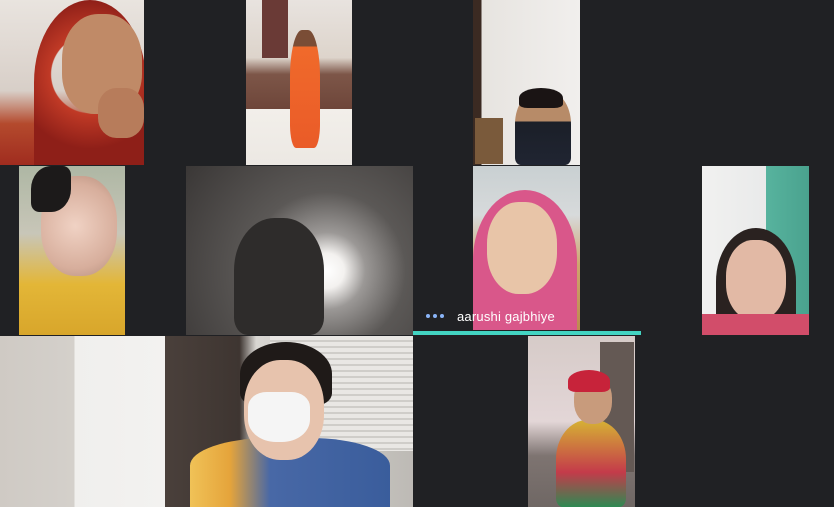 Image resolution: width=834 pixels, height=507 pixels. I want to click on participant-figure, so click(305, 89).